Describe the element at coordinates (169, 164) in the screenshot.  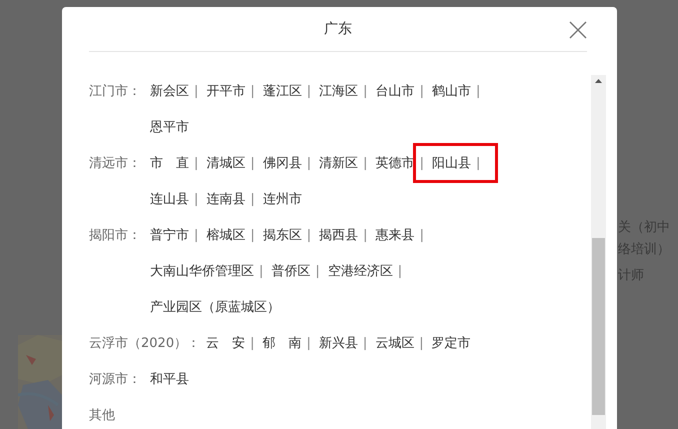
I see `district-link: 市 直` at that location.